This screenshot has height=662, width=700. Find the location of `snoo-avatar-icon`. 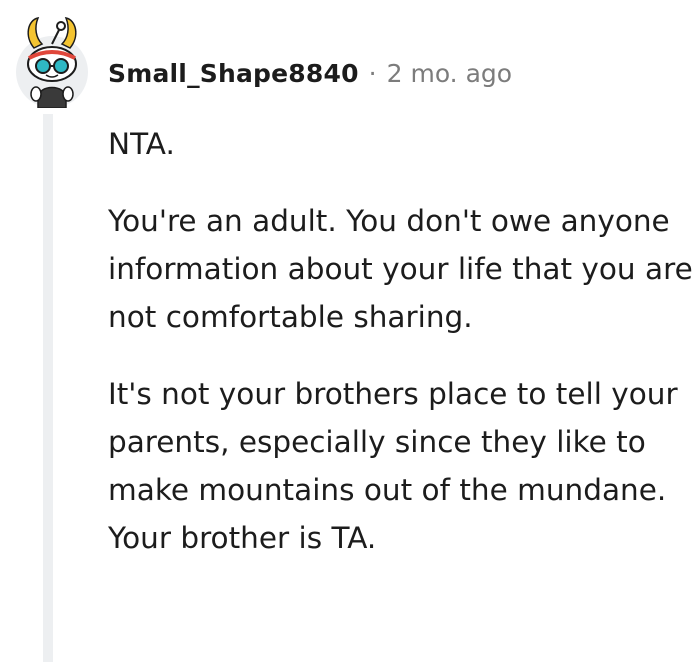

snoo-avatar-icon is located at coordinates (52, 62).